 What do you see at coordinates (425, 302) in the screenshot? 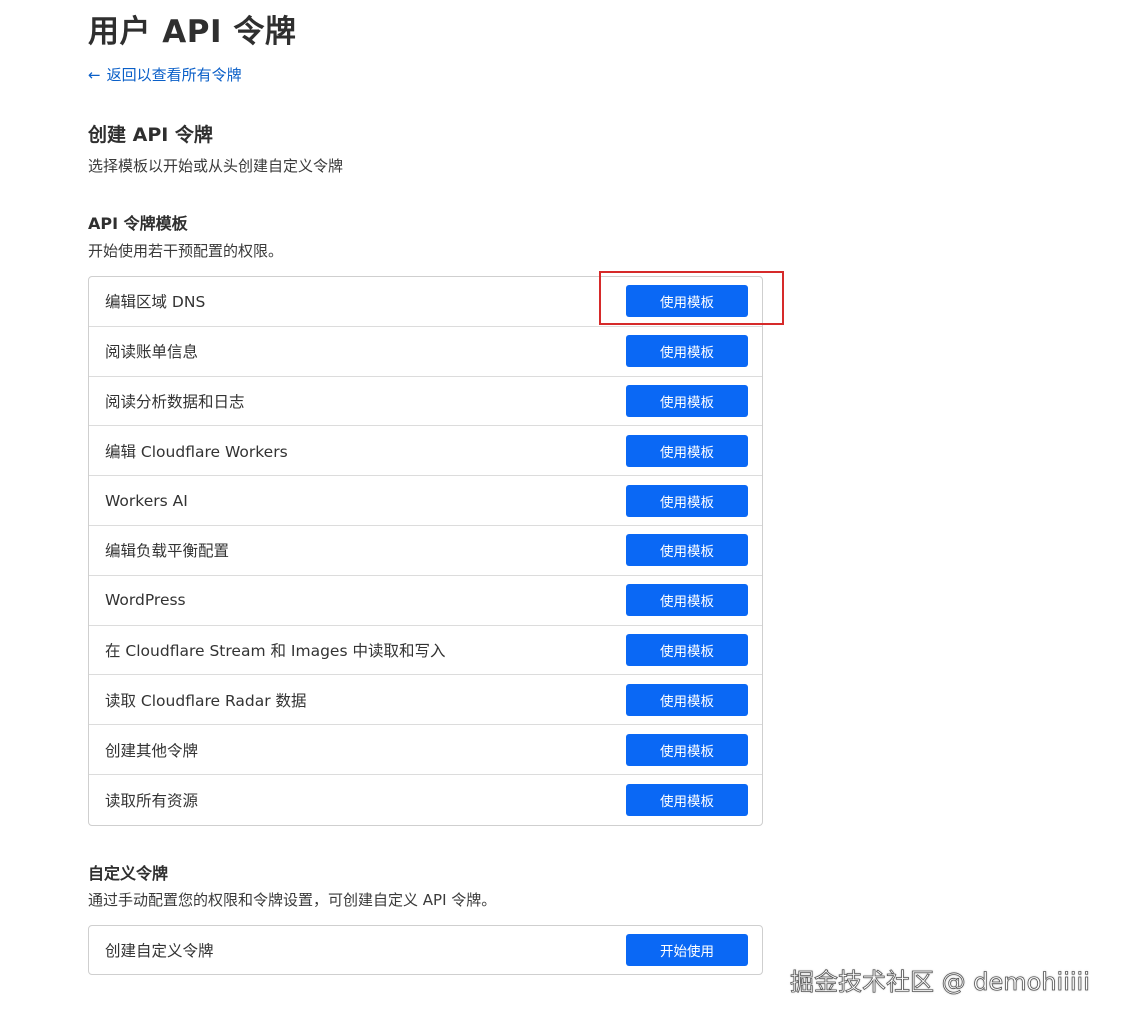
I see `template-row: 编辑区域 DNS 使用模板` at bounding box center [425, 302].